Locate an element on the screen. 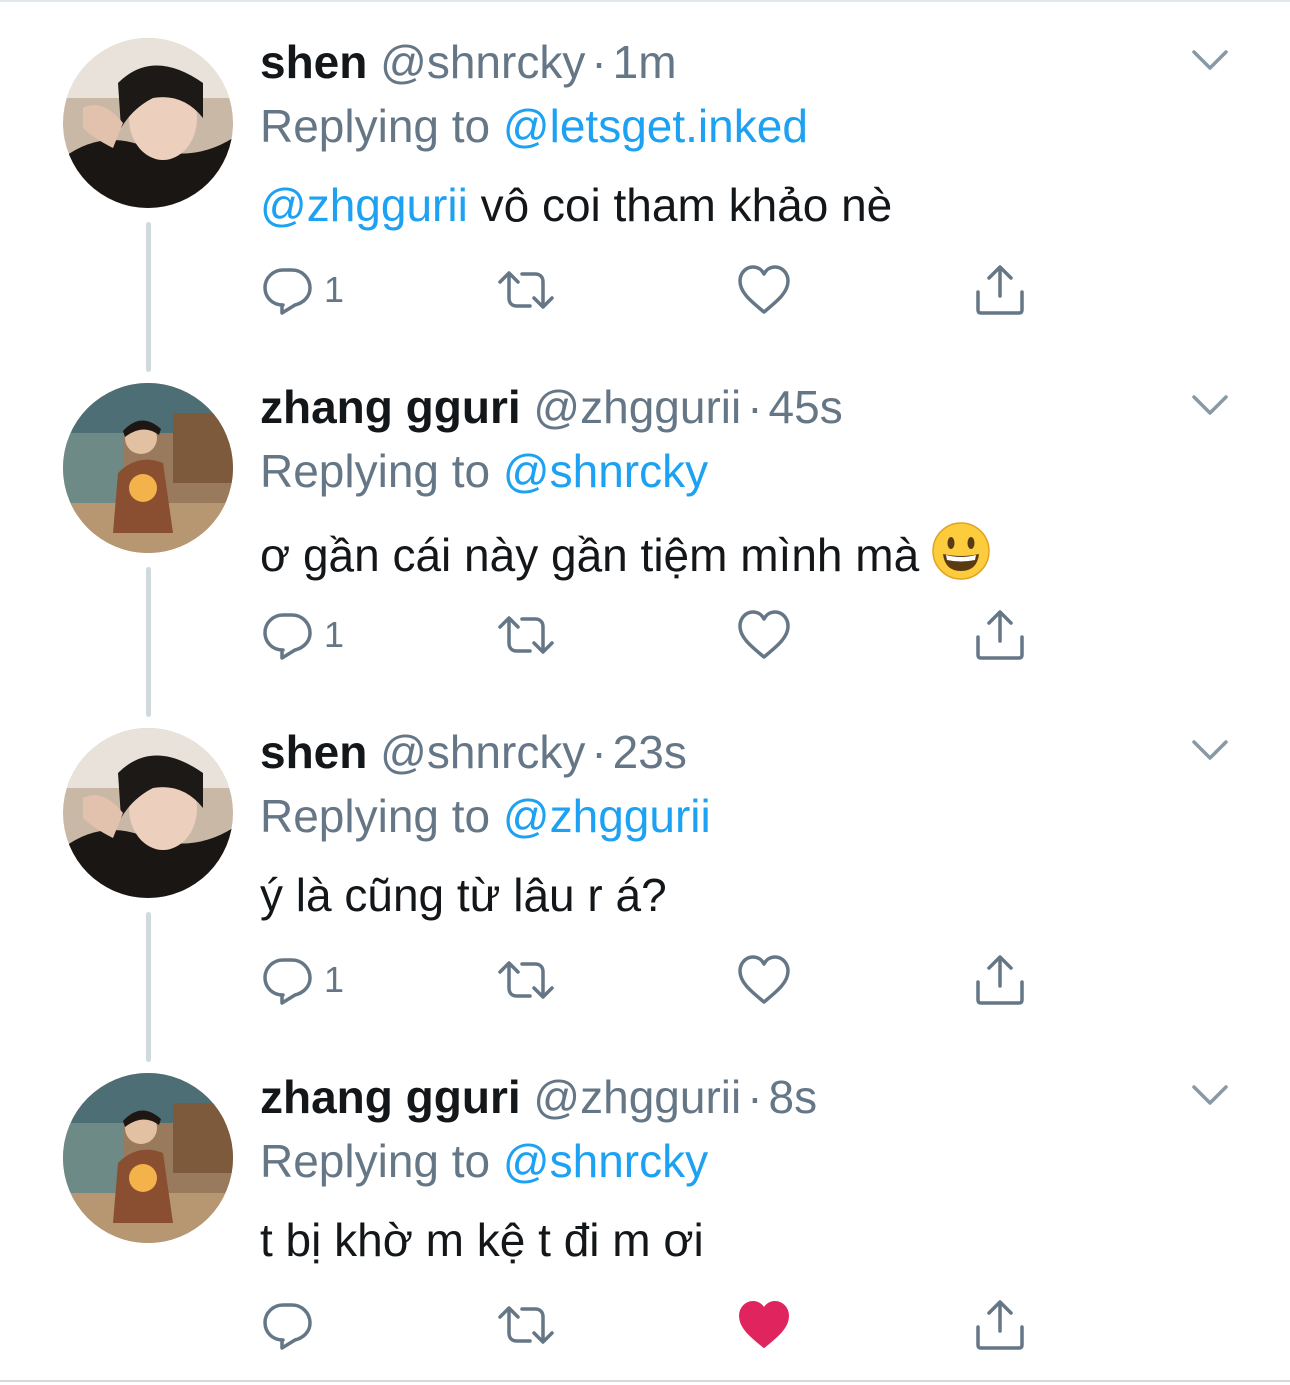 This screenshot has height=1385, width=1290. tweet-body: ý là cũng từ lâu r á? is located at coordinates (463, 895).